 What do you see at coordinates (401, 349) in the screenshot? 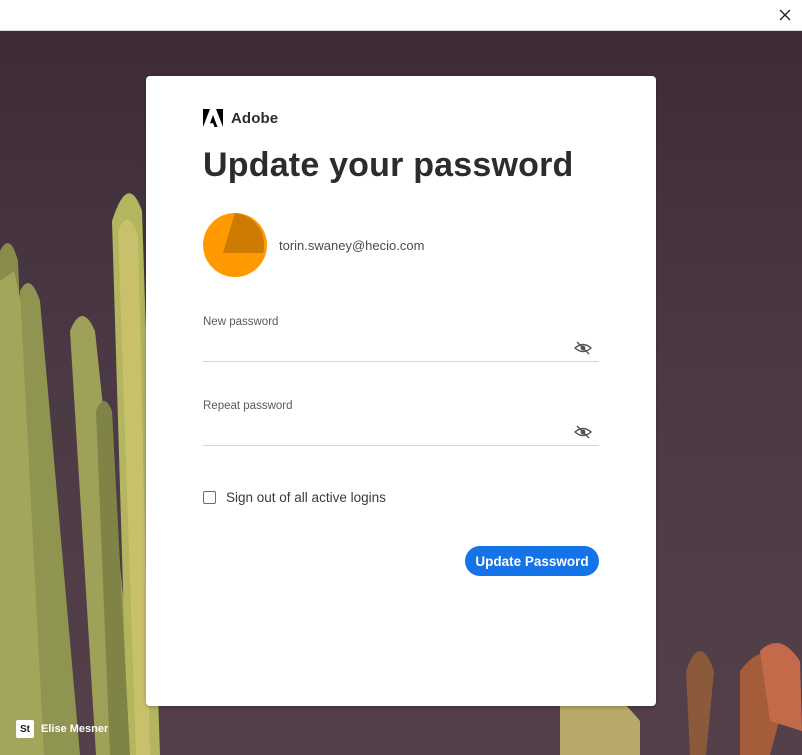
I see `new-password-input` at bounding box center [401, 349].